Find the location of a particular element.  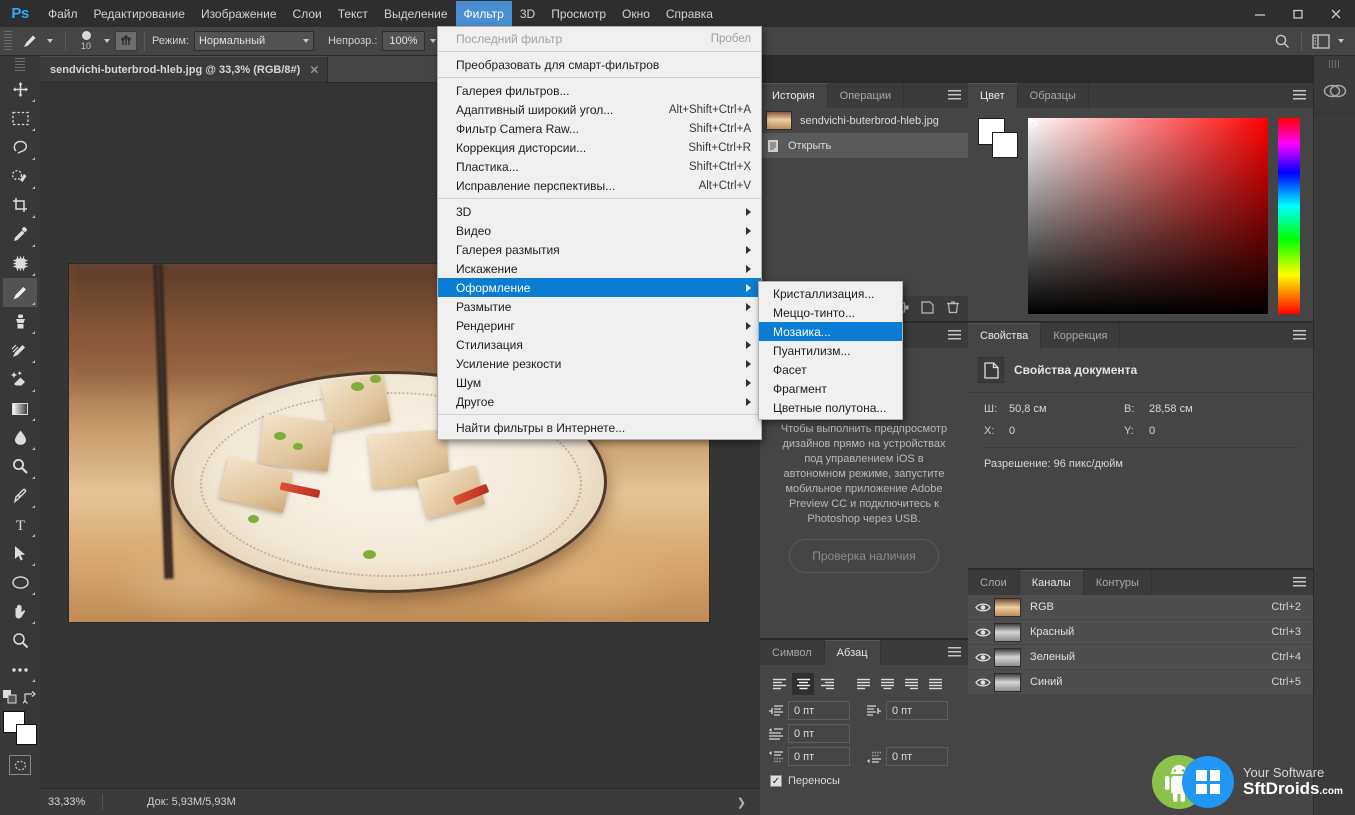

history-panel-menu-icon is located at coordinates (954, 95).